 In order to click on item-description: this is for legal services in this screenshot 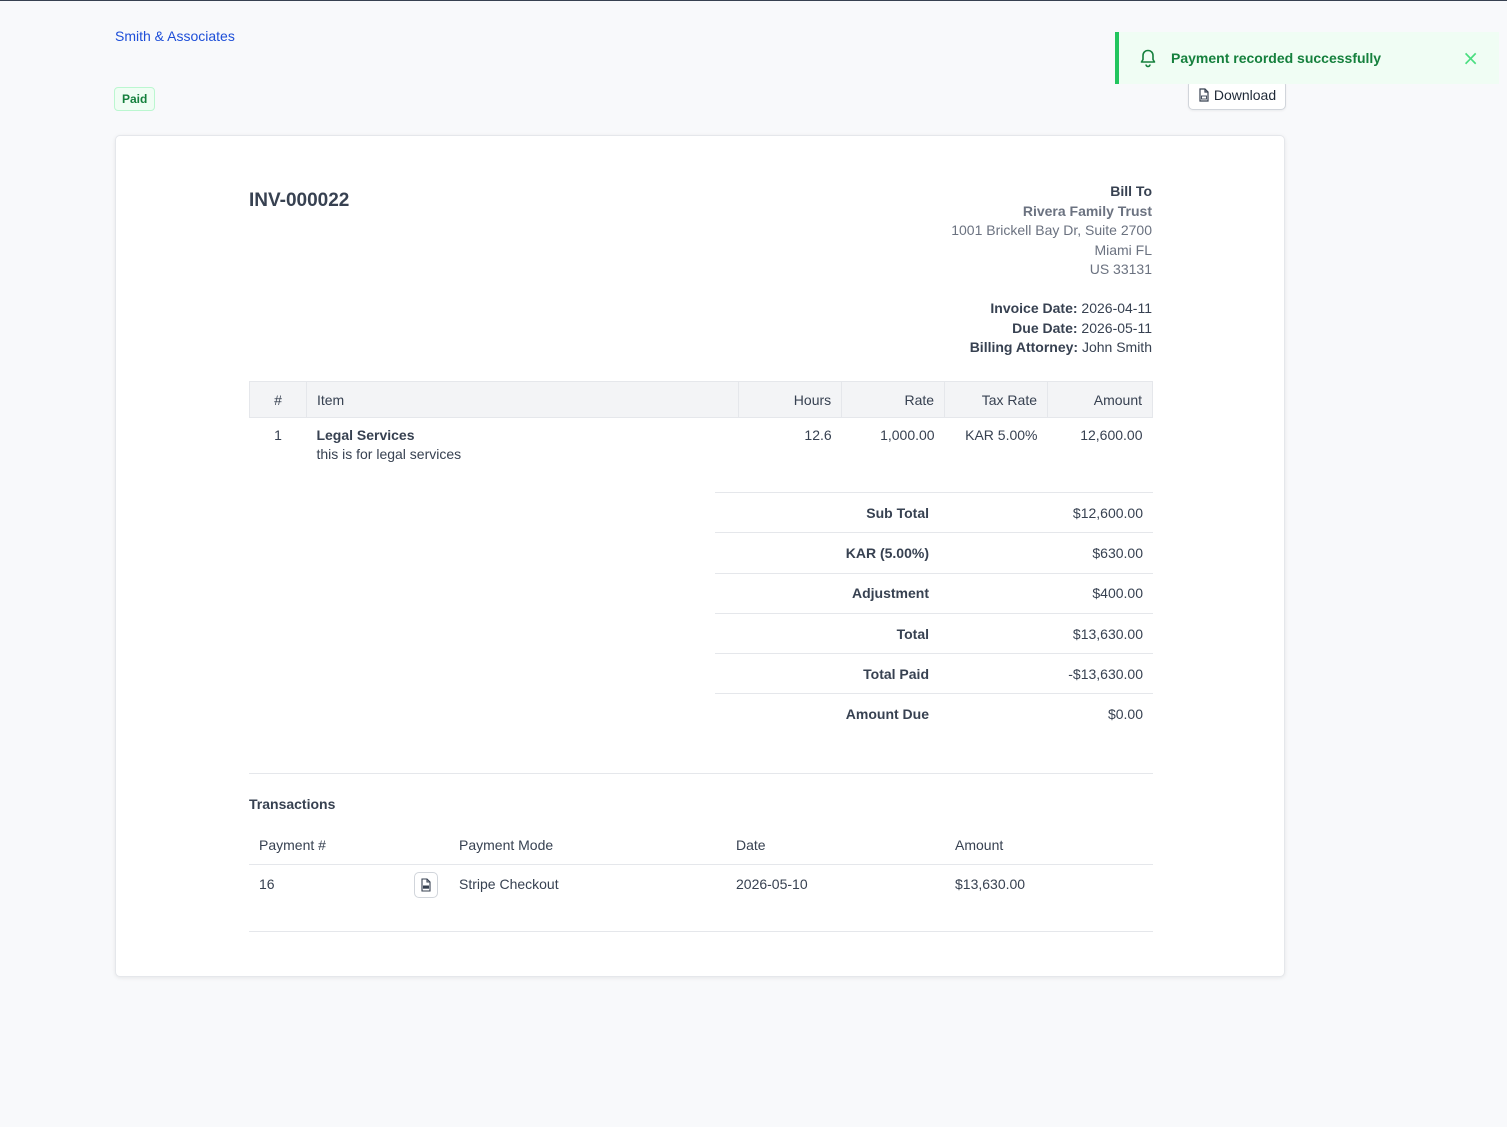, I will do `click(389, 454)`.